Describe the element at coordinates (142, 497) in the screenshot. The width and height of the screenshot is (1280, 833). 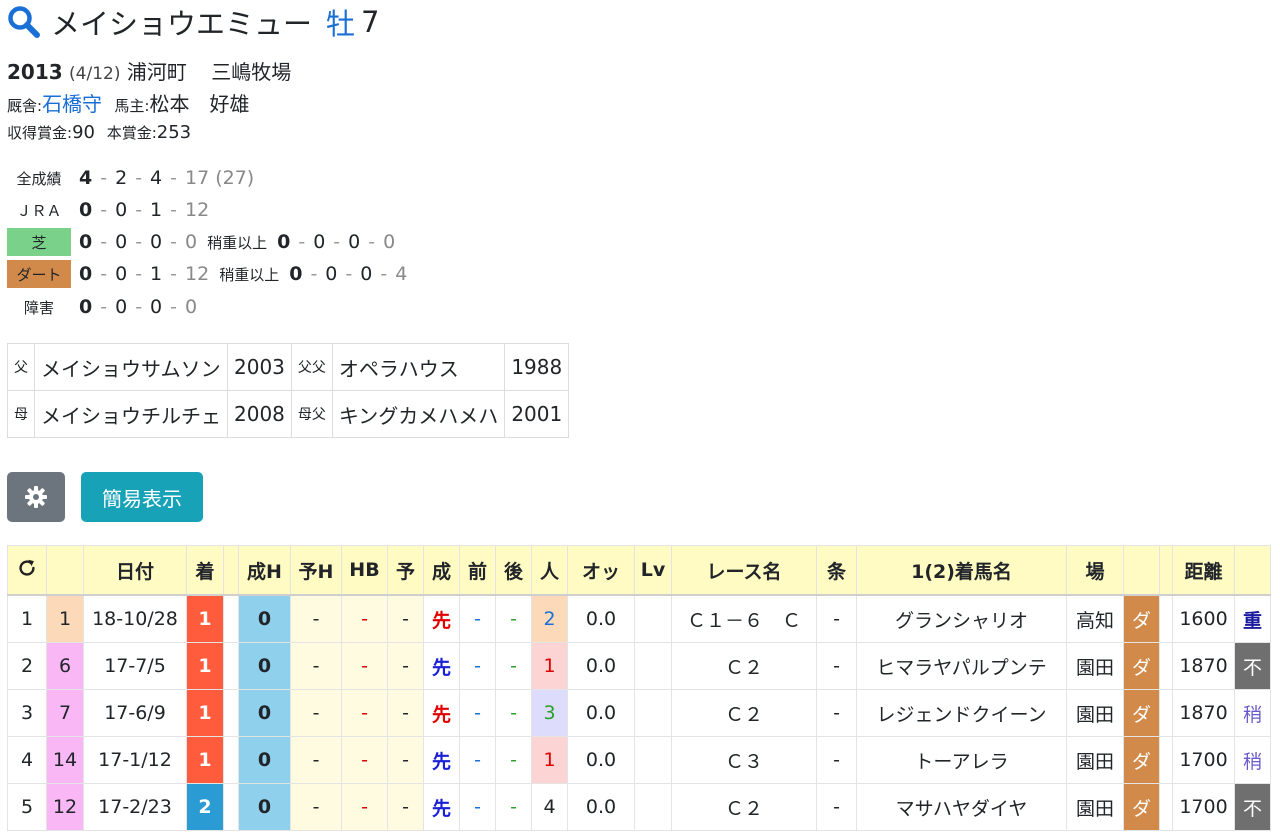
I see `simple-view-button: 簡易表示` at that location.